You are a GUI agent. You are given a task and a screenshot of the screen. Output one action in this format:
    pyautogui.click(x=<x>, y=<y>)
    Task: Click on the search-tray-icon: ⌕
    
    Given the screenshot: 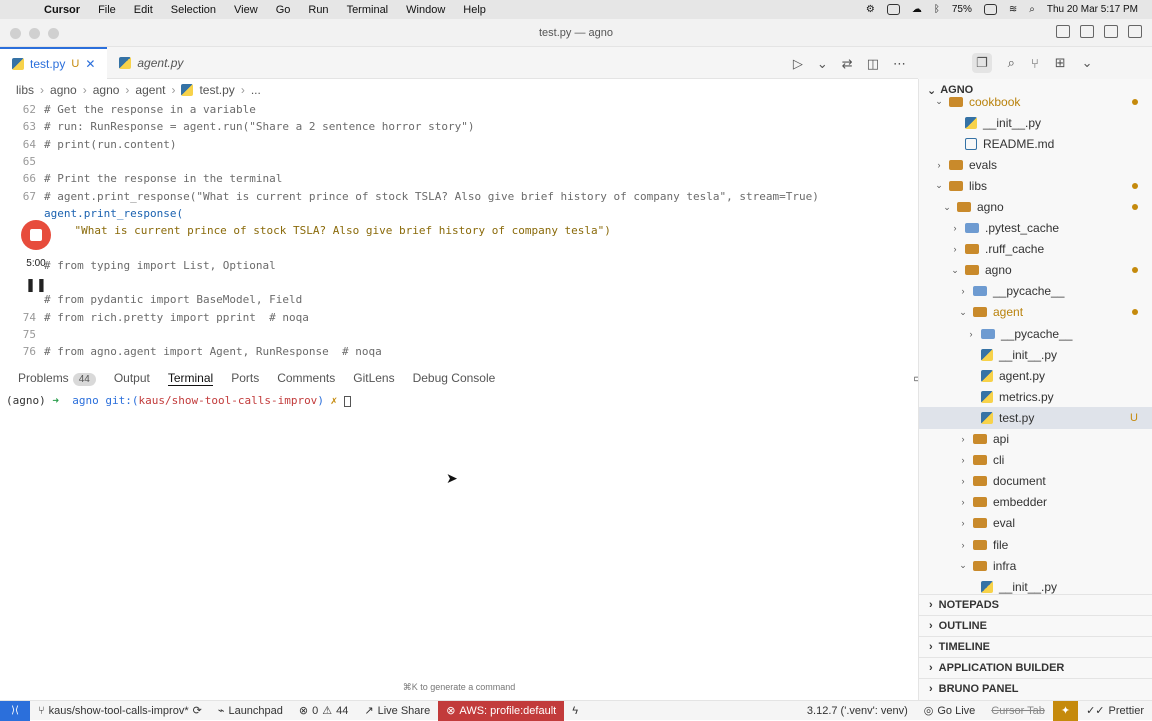 What is the action you would take?
    pyautogui.click(x=1032, y=9)
    